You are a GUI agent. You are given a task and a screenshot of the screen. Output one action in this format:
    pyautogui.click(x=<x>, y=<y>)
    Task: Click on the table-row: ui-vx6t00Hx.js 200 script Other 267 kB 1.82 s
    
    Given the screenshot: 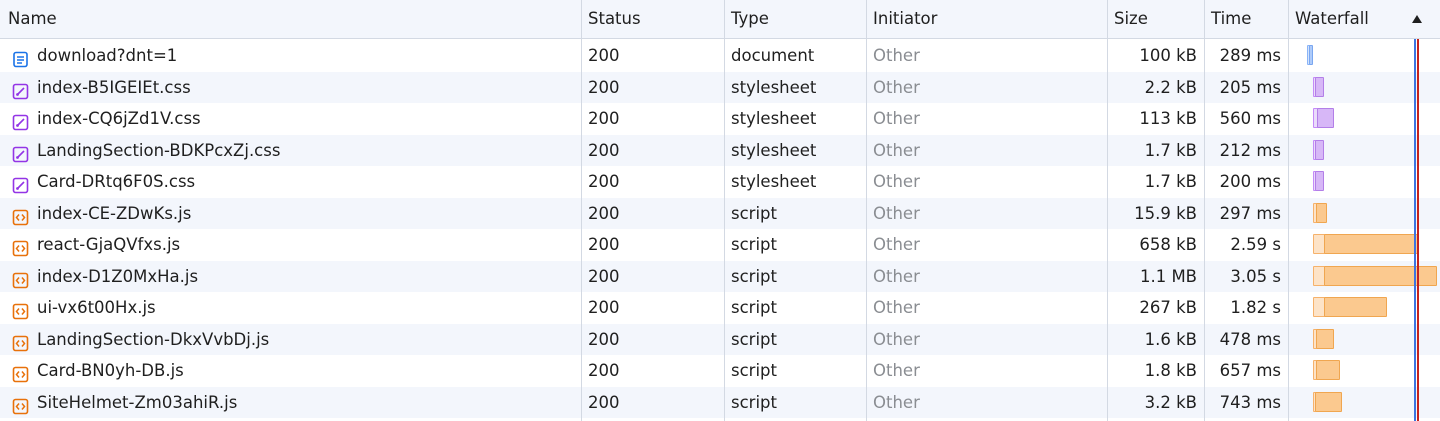 What is the action you would take?
    pyautogui.click(x=720, y=308)
    